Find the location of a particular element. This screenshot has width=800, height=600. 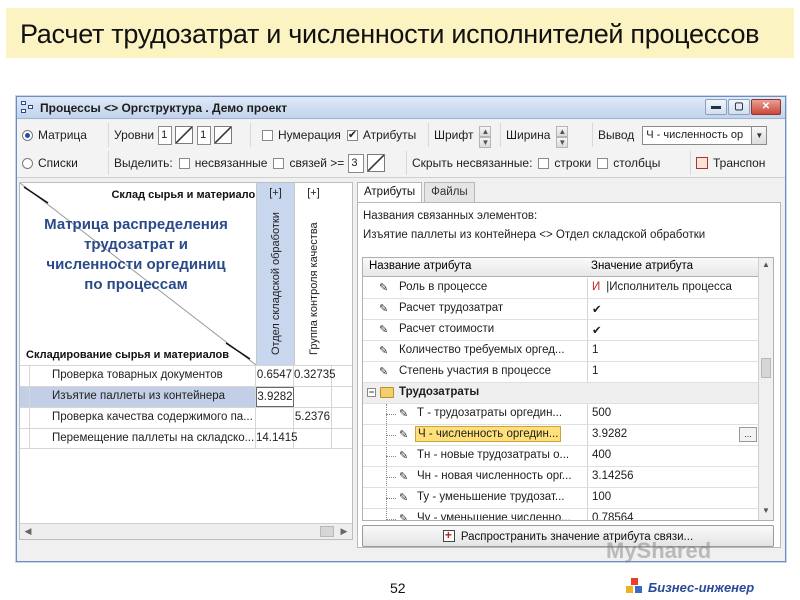

matrix-label: Матрица is located at coordinates (62, 135).